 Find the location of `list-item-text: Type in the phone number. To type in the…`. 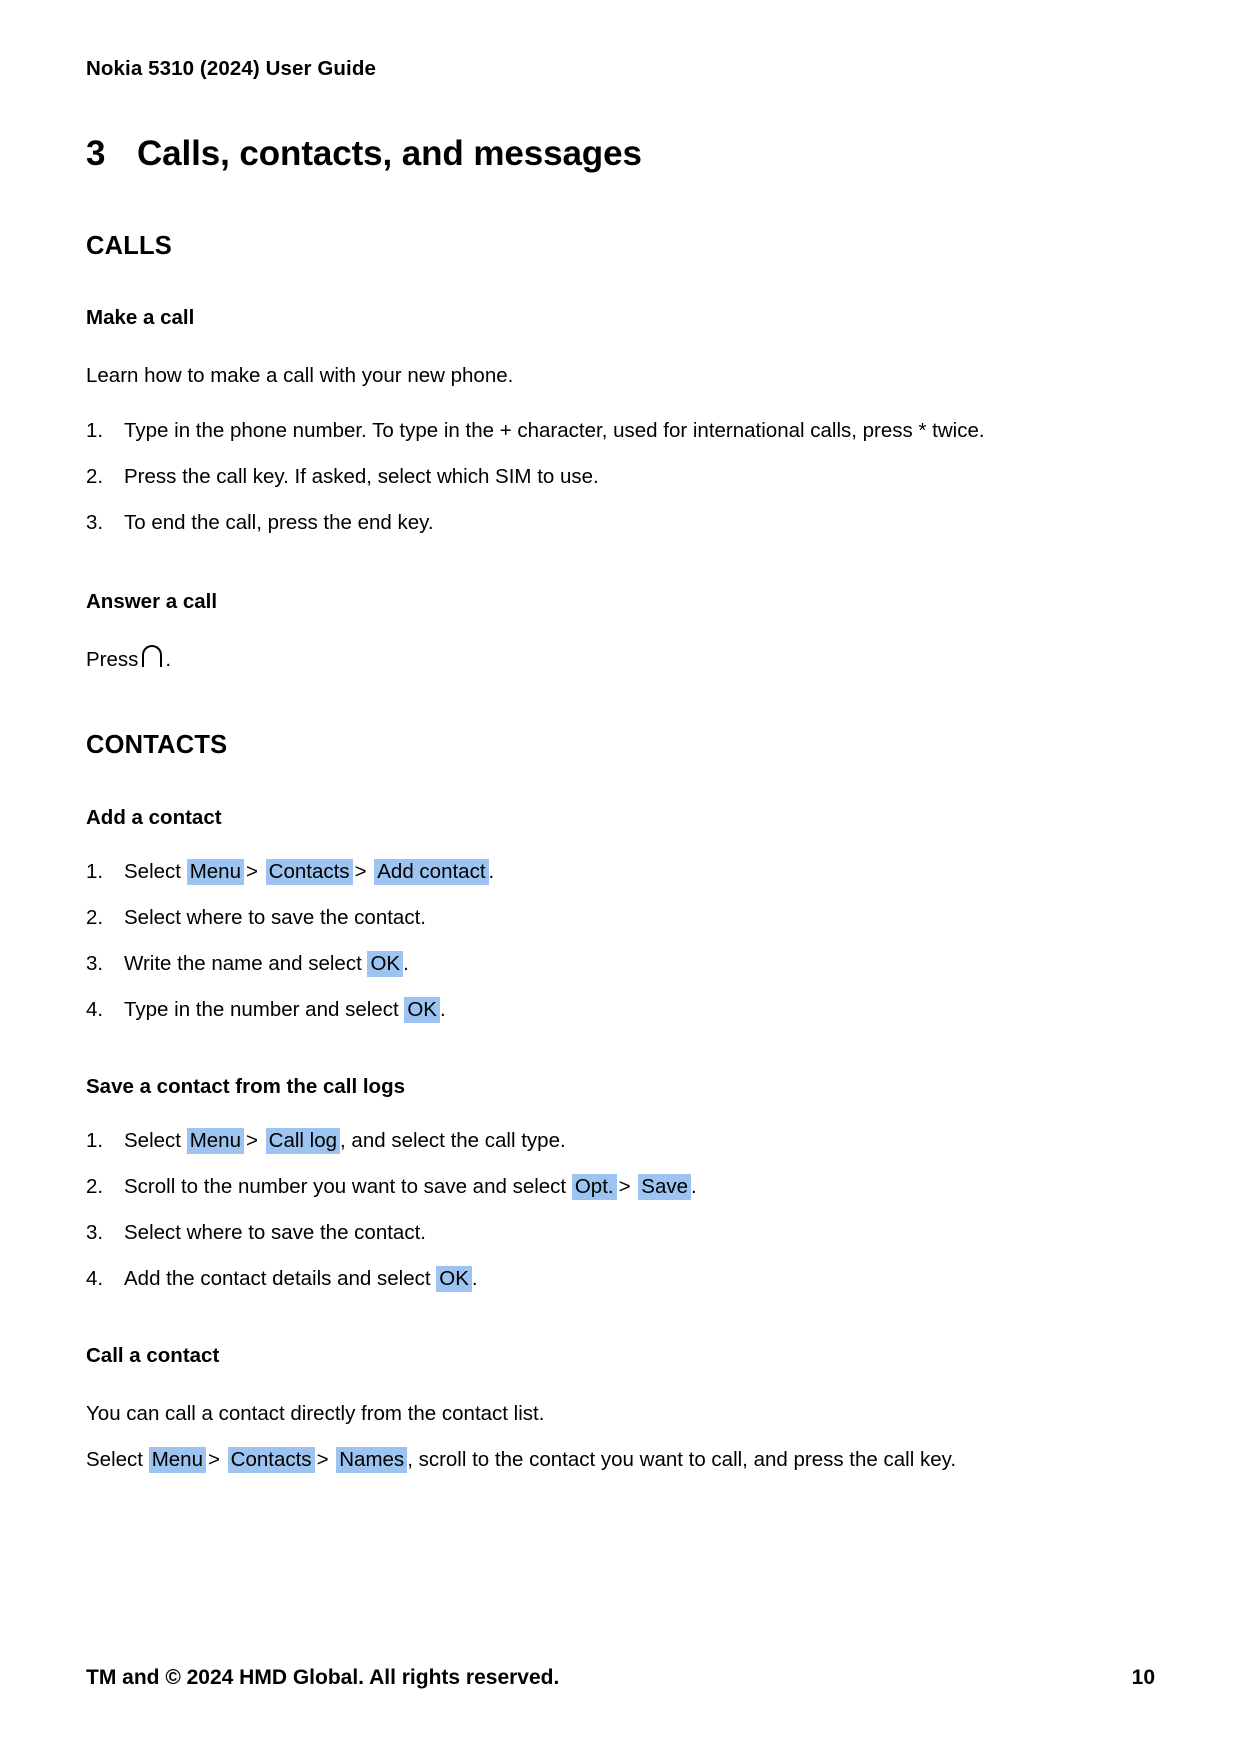

list-item-text: Type in the phone number. To type in the… is located at coordinates (554, 431).